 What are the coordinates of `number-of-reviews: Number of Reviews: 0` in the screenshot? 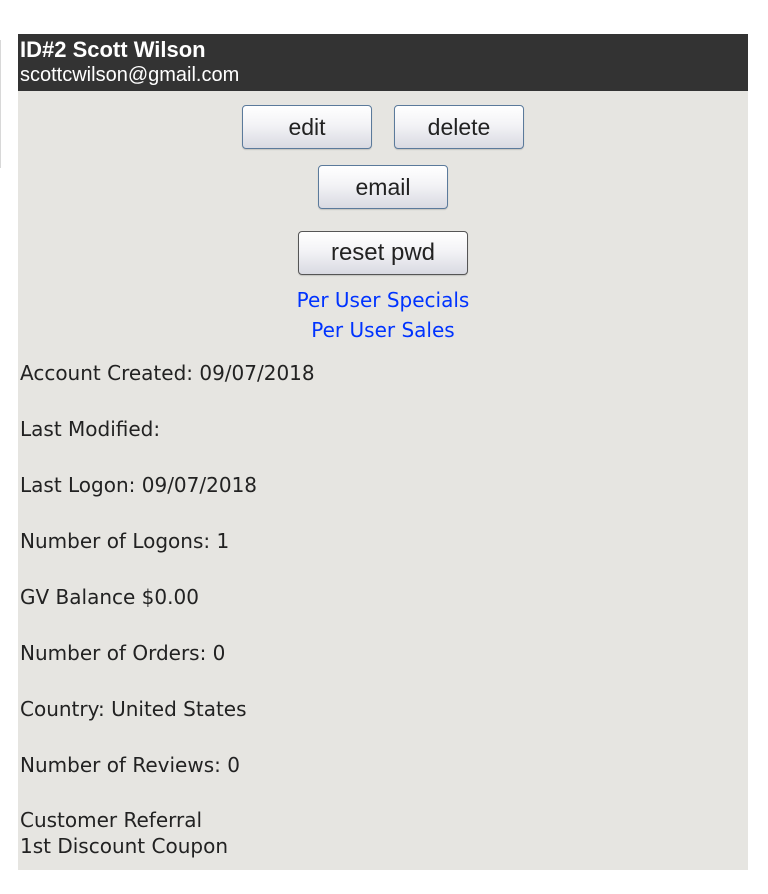 It's located at (130, 765).